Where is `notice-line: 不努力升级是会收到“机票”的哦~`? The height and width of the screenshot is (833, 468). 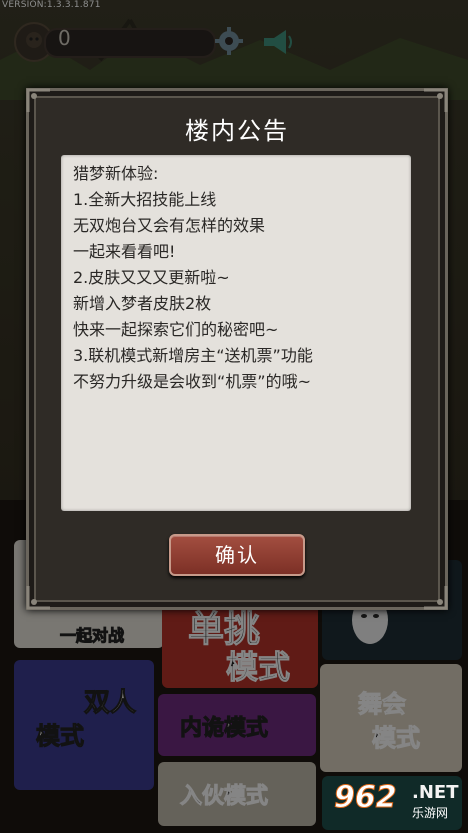 notice-line: 不努力升级是会收到“机票”的哦~ is located at coordinates (192, 381).